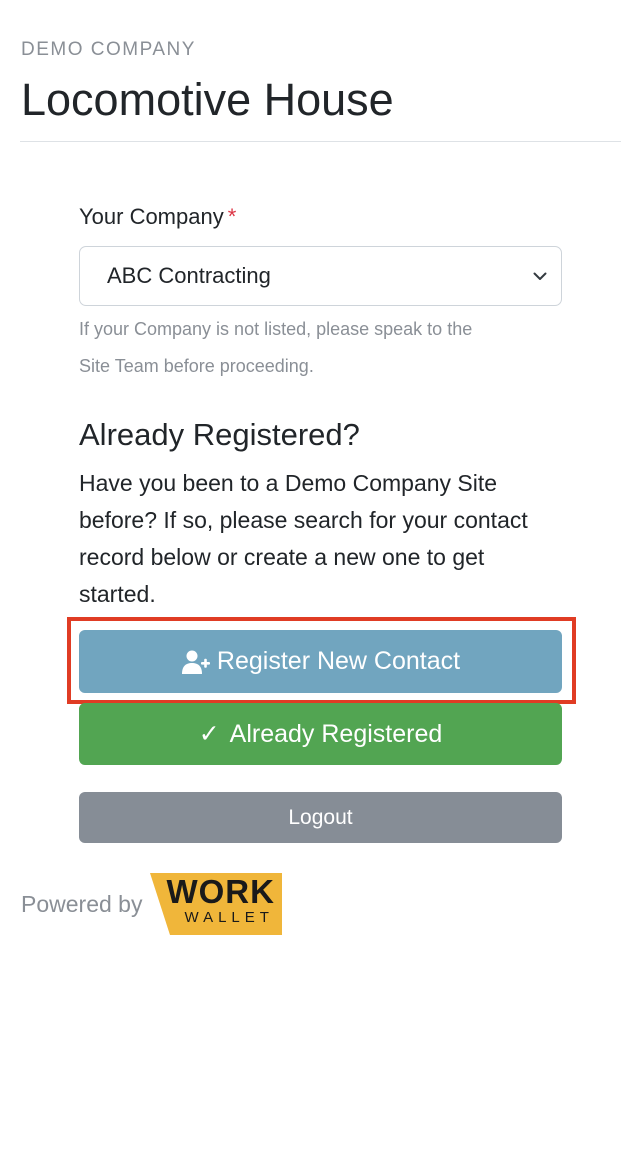 Image resolution: width=634 pixels, height=1172 pixels. Describe the element at coordinates (108, 49) in the screenshot. I see `company-name: DEMO COMPANY` at that location.